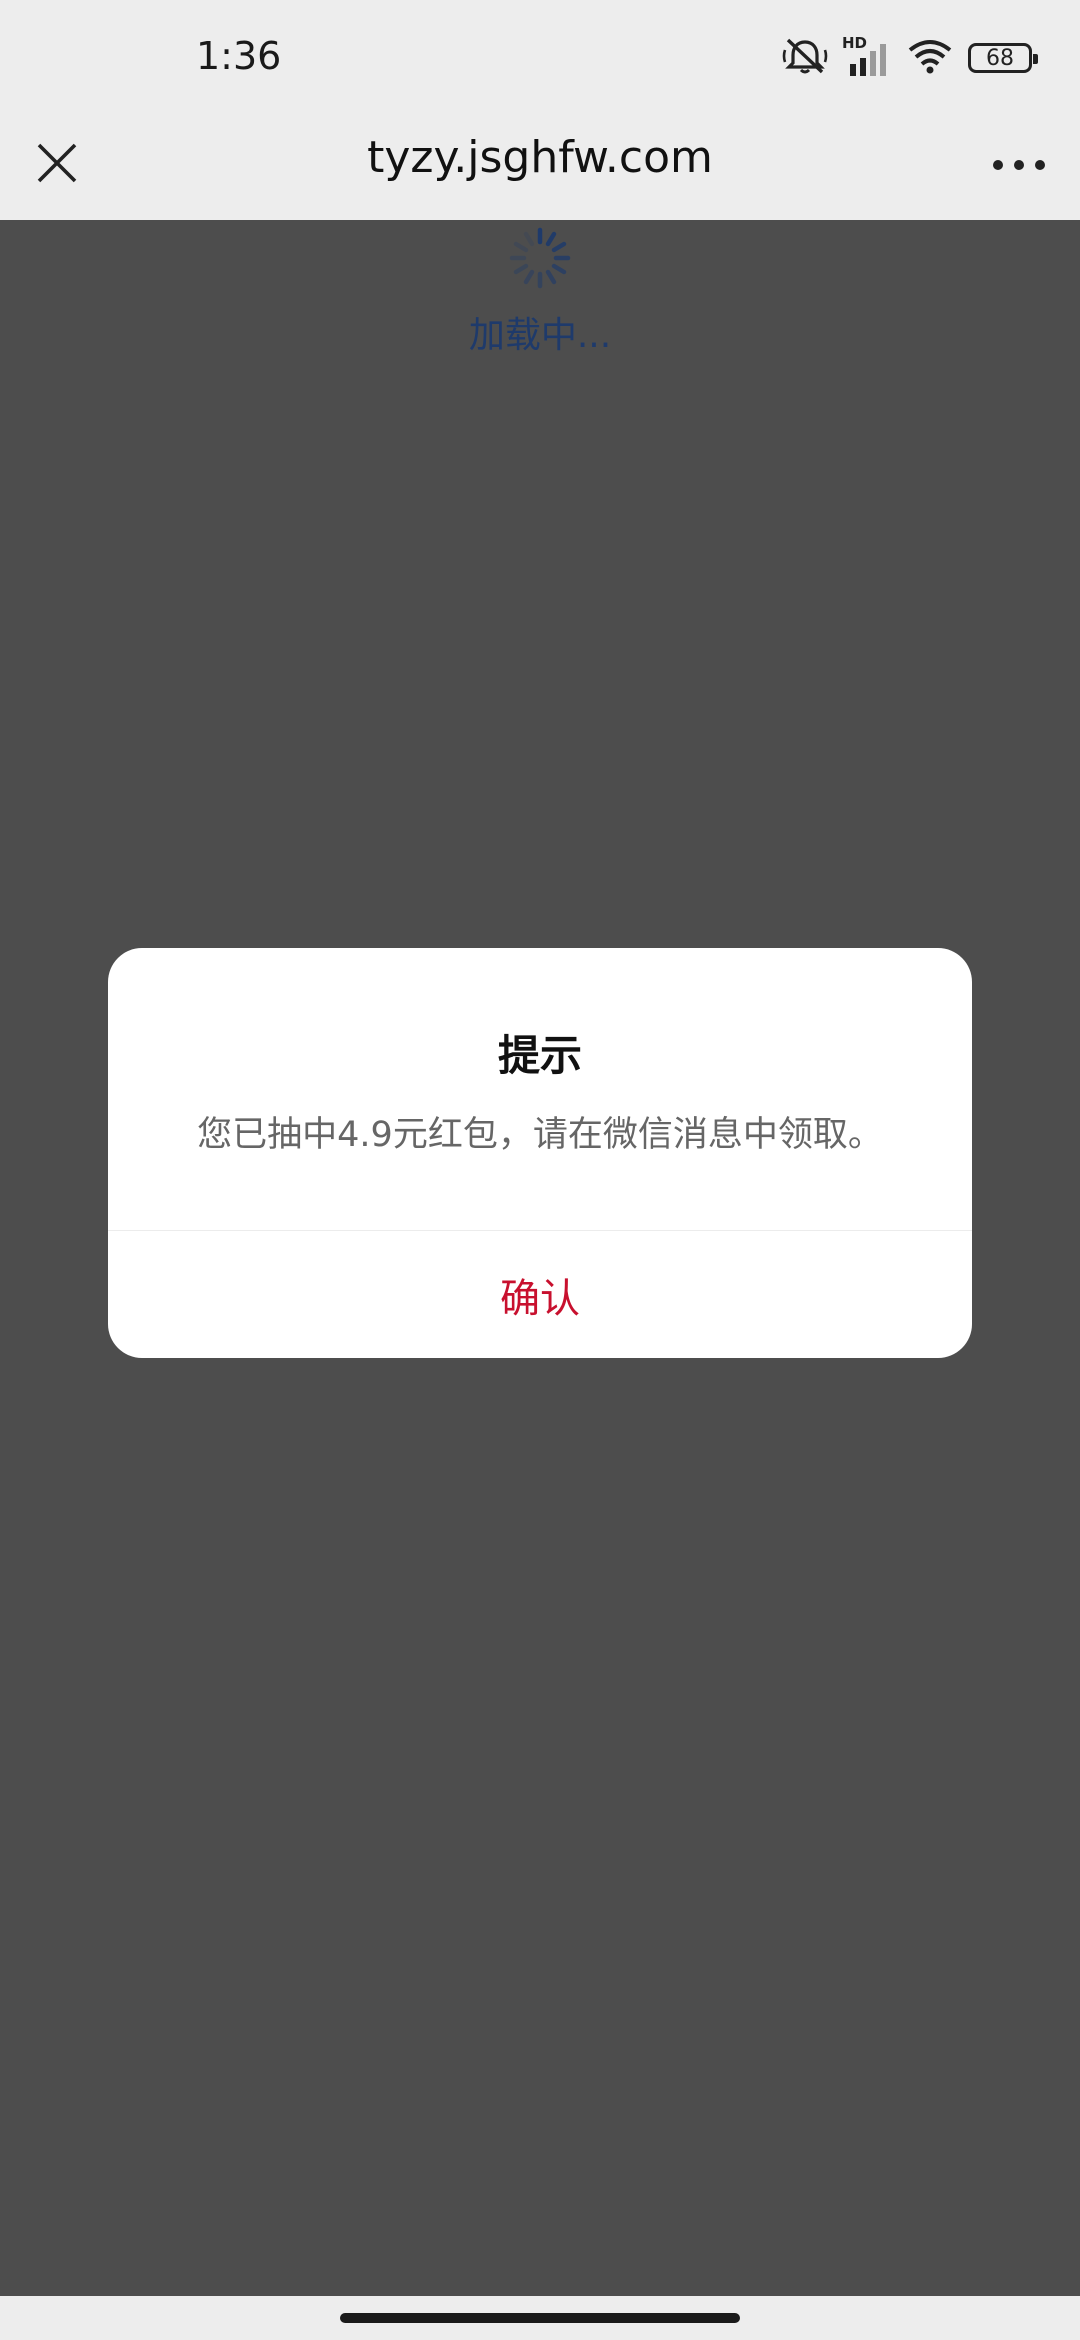  Describe the element at coordinates (540, 1135) in the screenshot. I see `dialog-message: 您已抽中4.9元红包，请在微信消息中领取。` at that location.